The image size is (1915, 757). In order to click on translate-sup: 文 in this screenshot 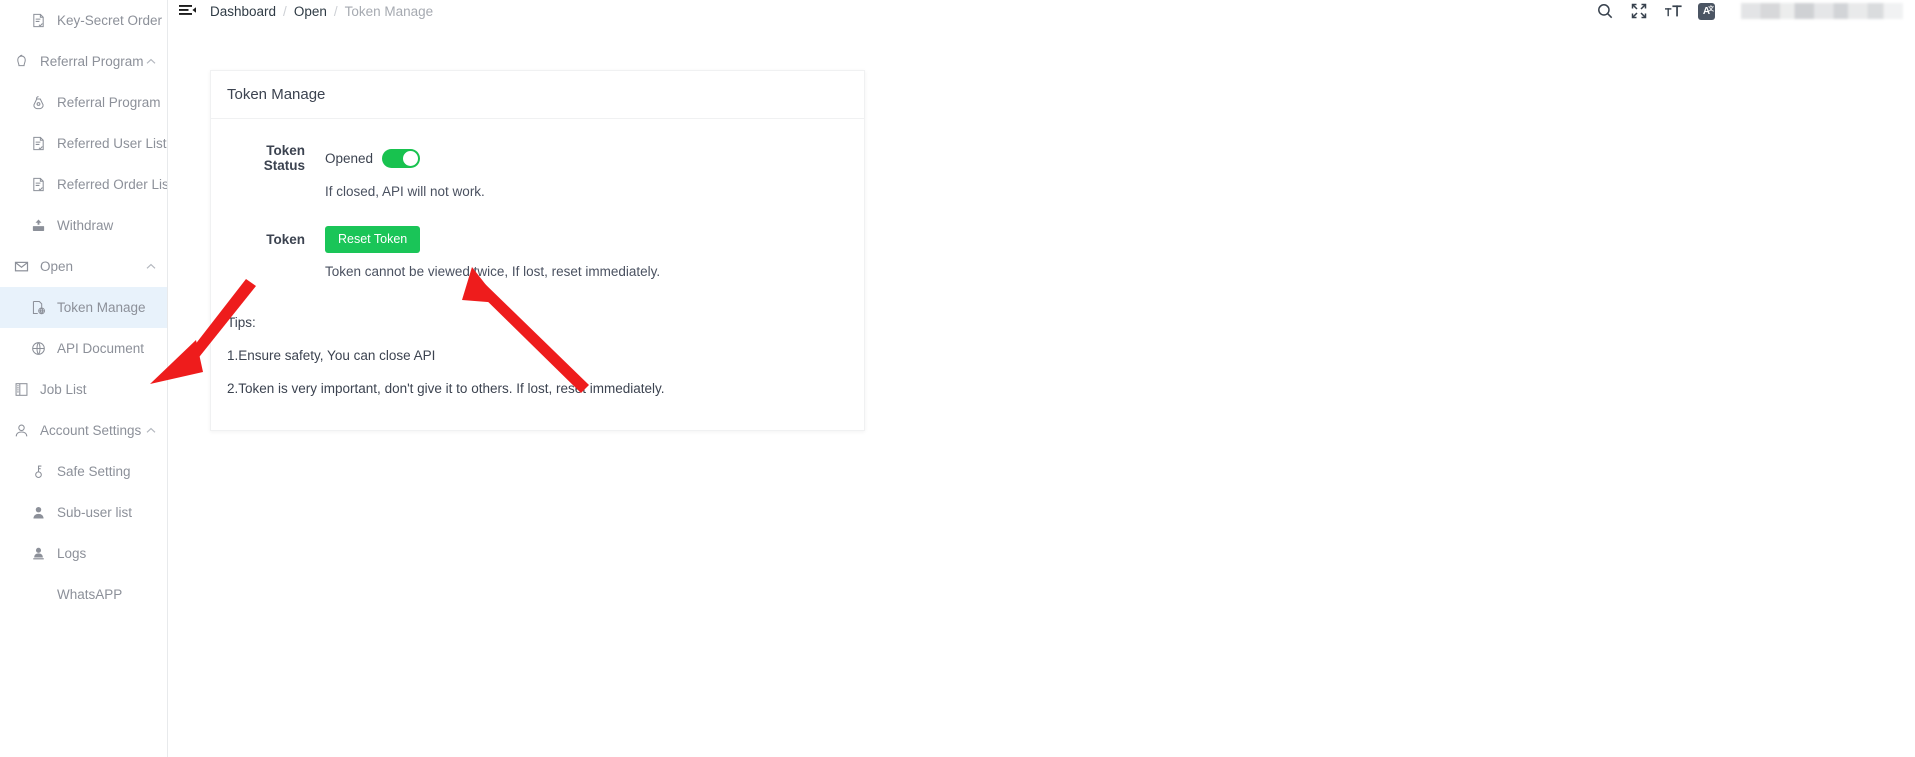, I will do `click(1710, 9)`.